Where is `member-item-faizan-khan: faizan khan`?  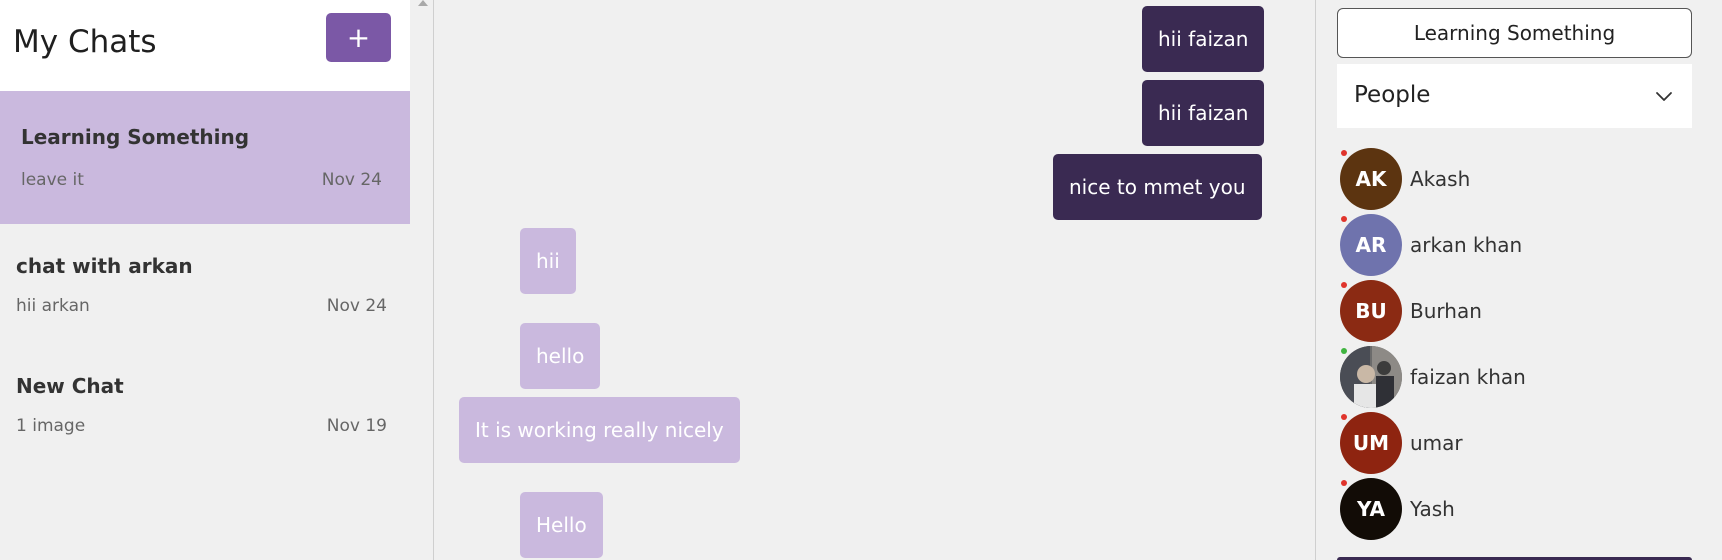 member-item-faizan-khan: faizan khan is located at coordinates (1510, 377).